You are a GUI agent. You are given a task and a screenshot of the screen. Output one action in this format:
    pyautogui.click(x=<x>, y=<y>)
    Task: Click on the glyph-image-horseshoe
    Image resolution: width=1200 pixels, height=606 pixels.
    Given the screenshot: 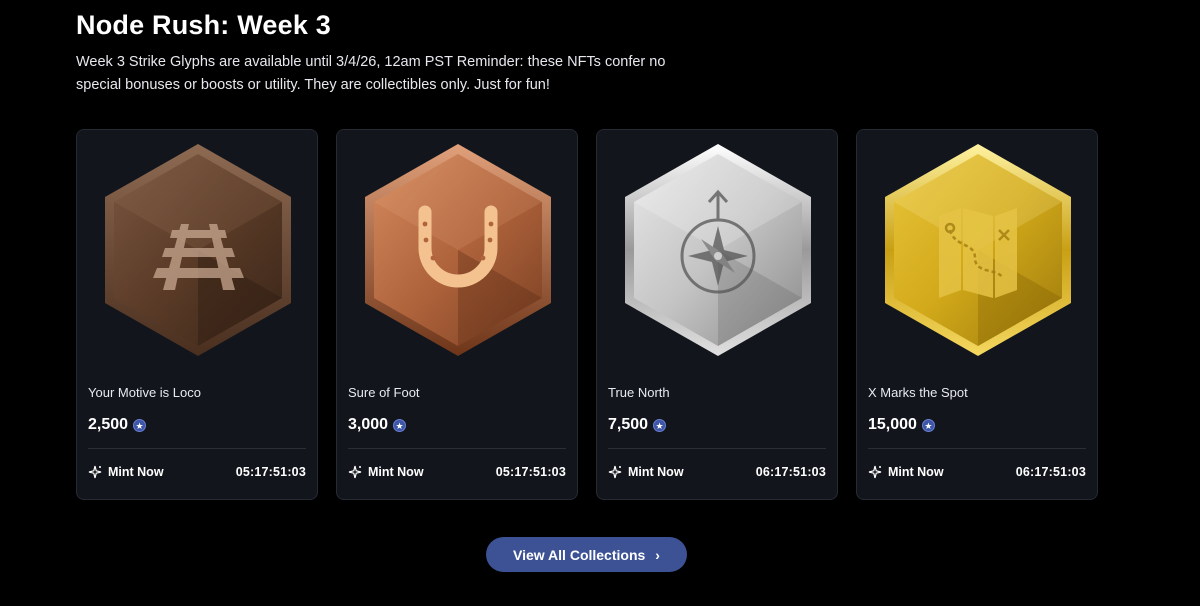 What is the action you would take?
    pyautogui.click(x=457, y=251)
    